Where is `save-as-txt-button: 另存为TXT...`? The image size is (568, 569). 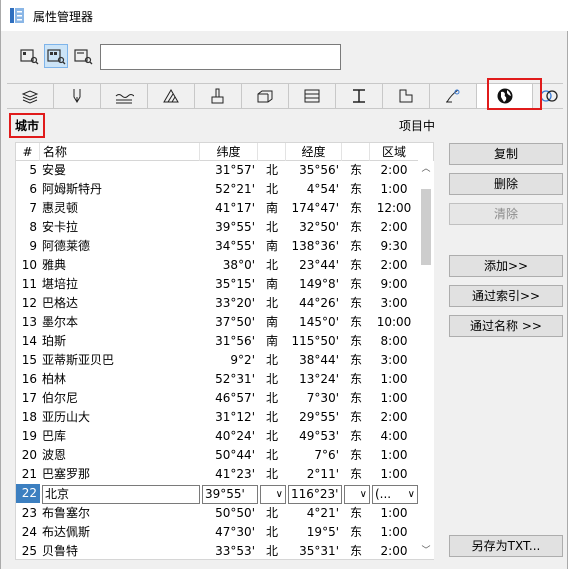 save-as-txt-button: 另存为TXT... is located at coordinates (506, 546).